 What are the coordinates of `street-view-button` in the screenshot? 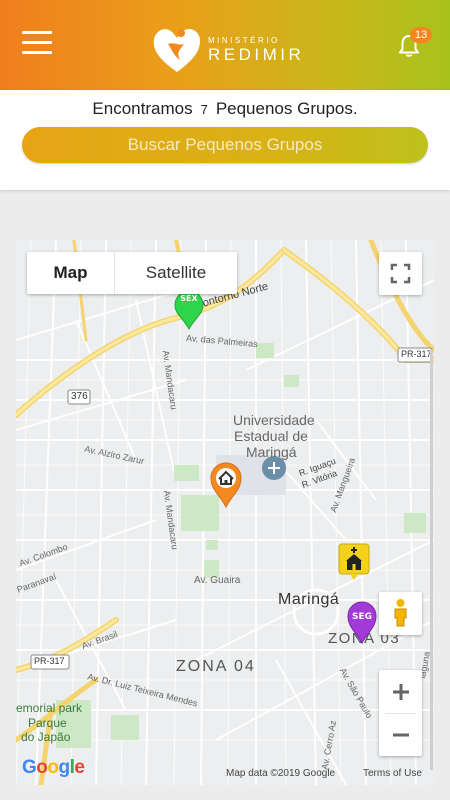 It's located at (400, 613).